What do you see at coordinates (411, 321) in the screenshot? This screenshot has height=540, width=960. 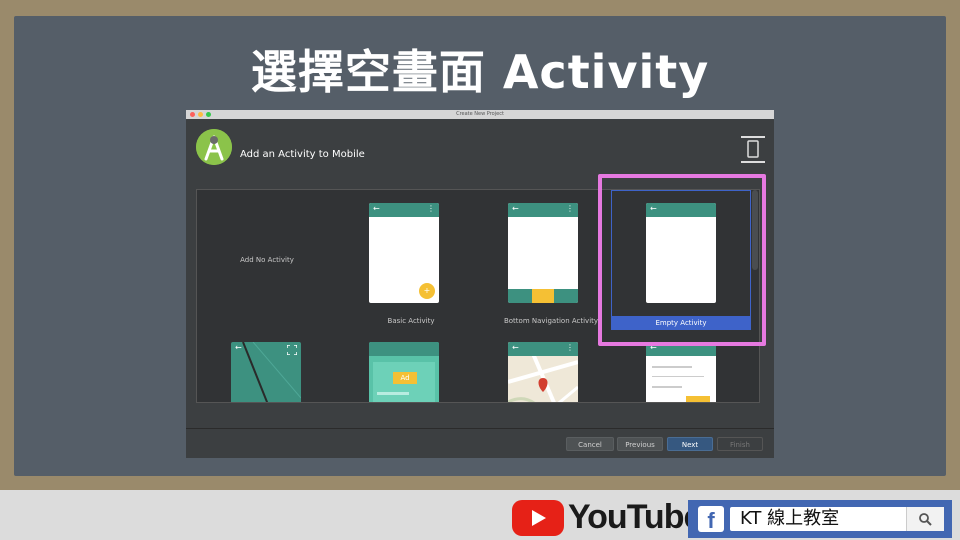 I see `template-label: Basic Activity` at bounding box center [411, 321].